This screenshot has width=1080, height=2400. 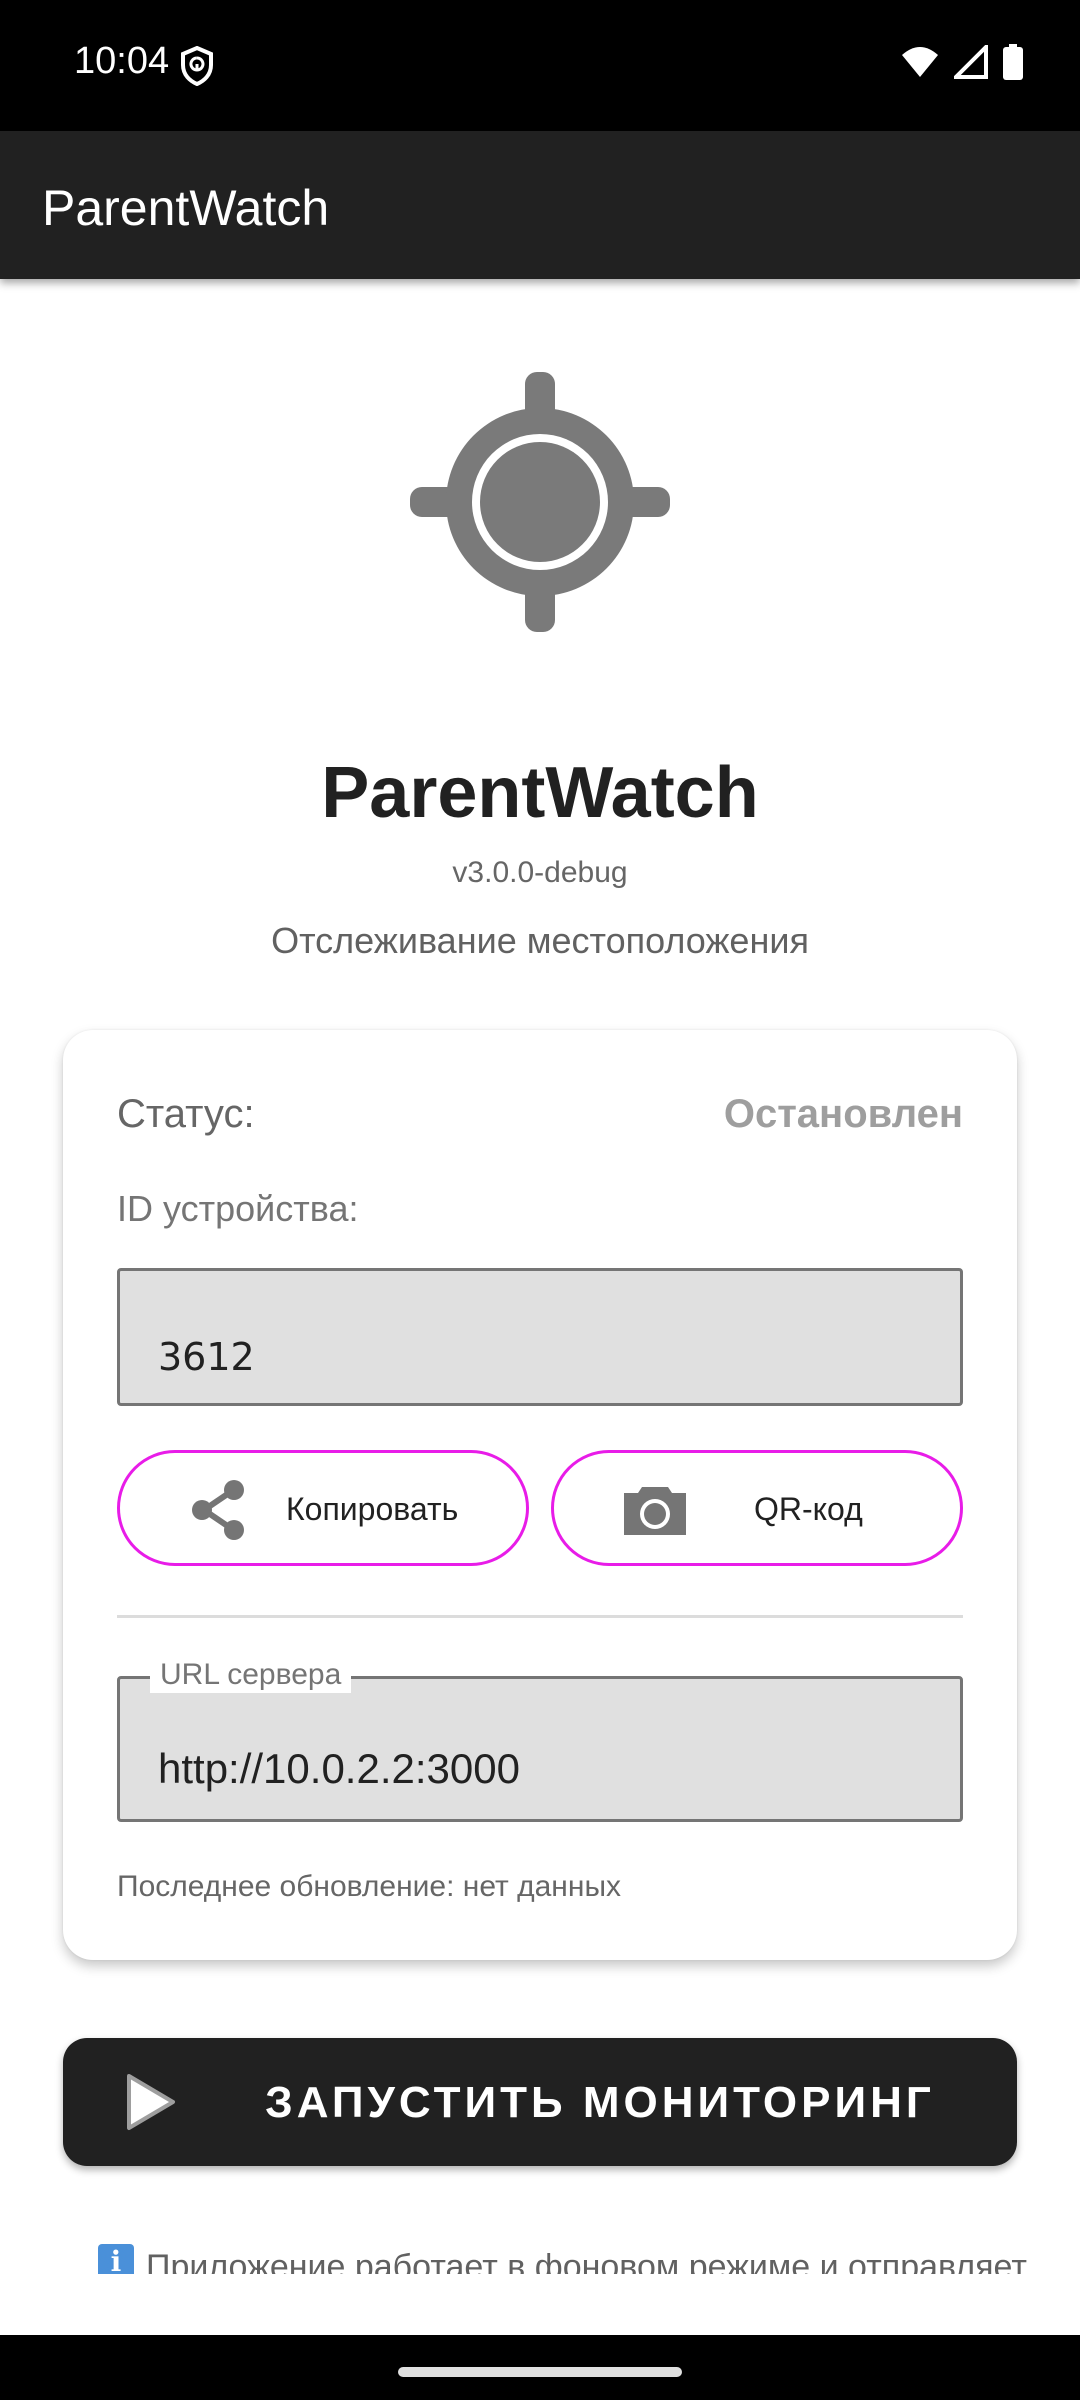 What do you see at coordinates (600, 2102) in the screenshot?
I see `start-monitoring-label: ЗАПУСТИТЬ МОНИТОРИНГ` at bounding box center [600, 2102].